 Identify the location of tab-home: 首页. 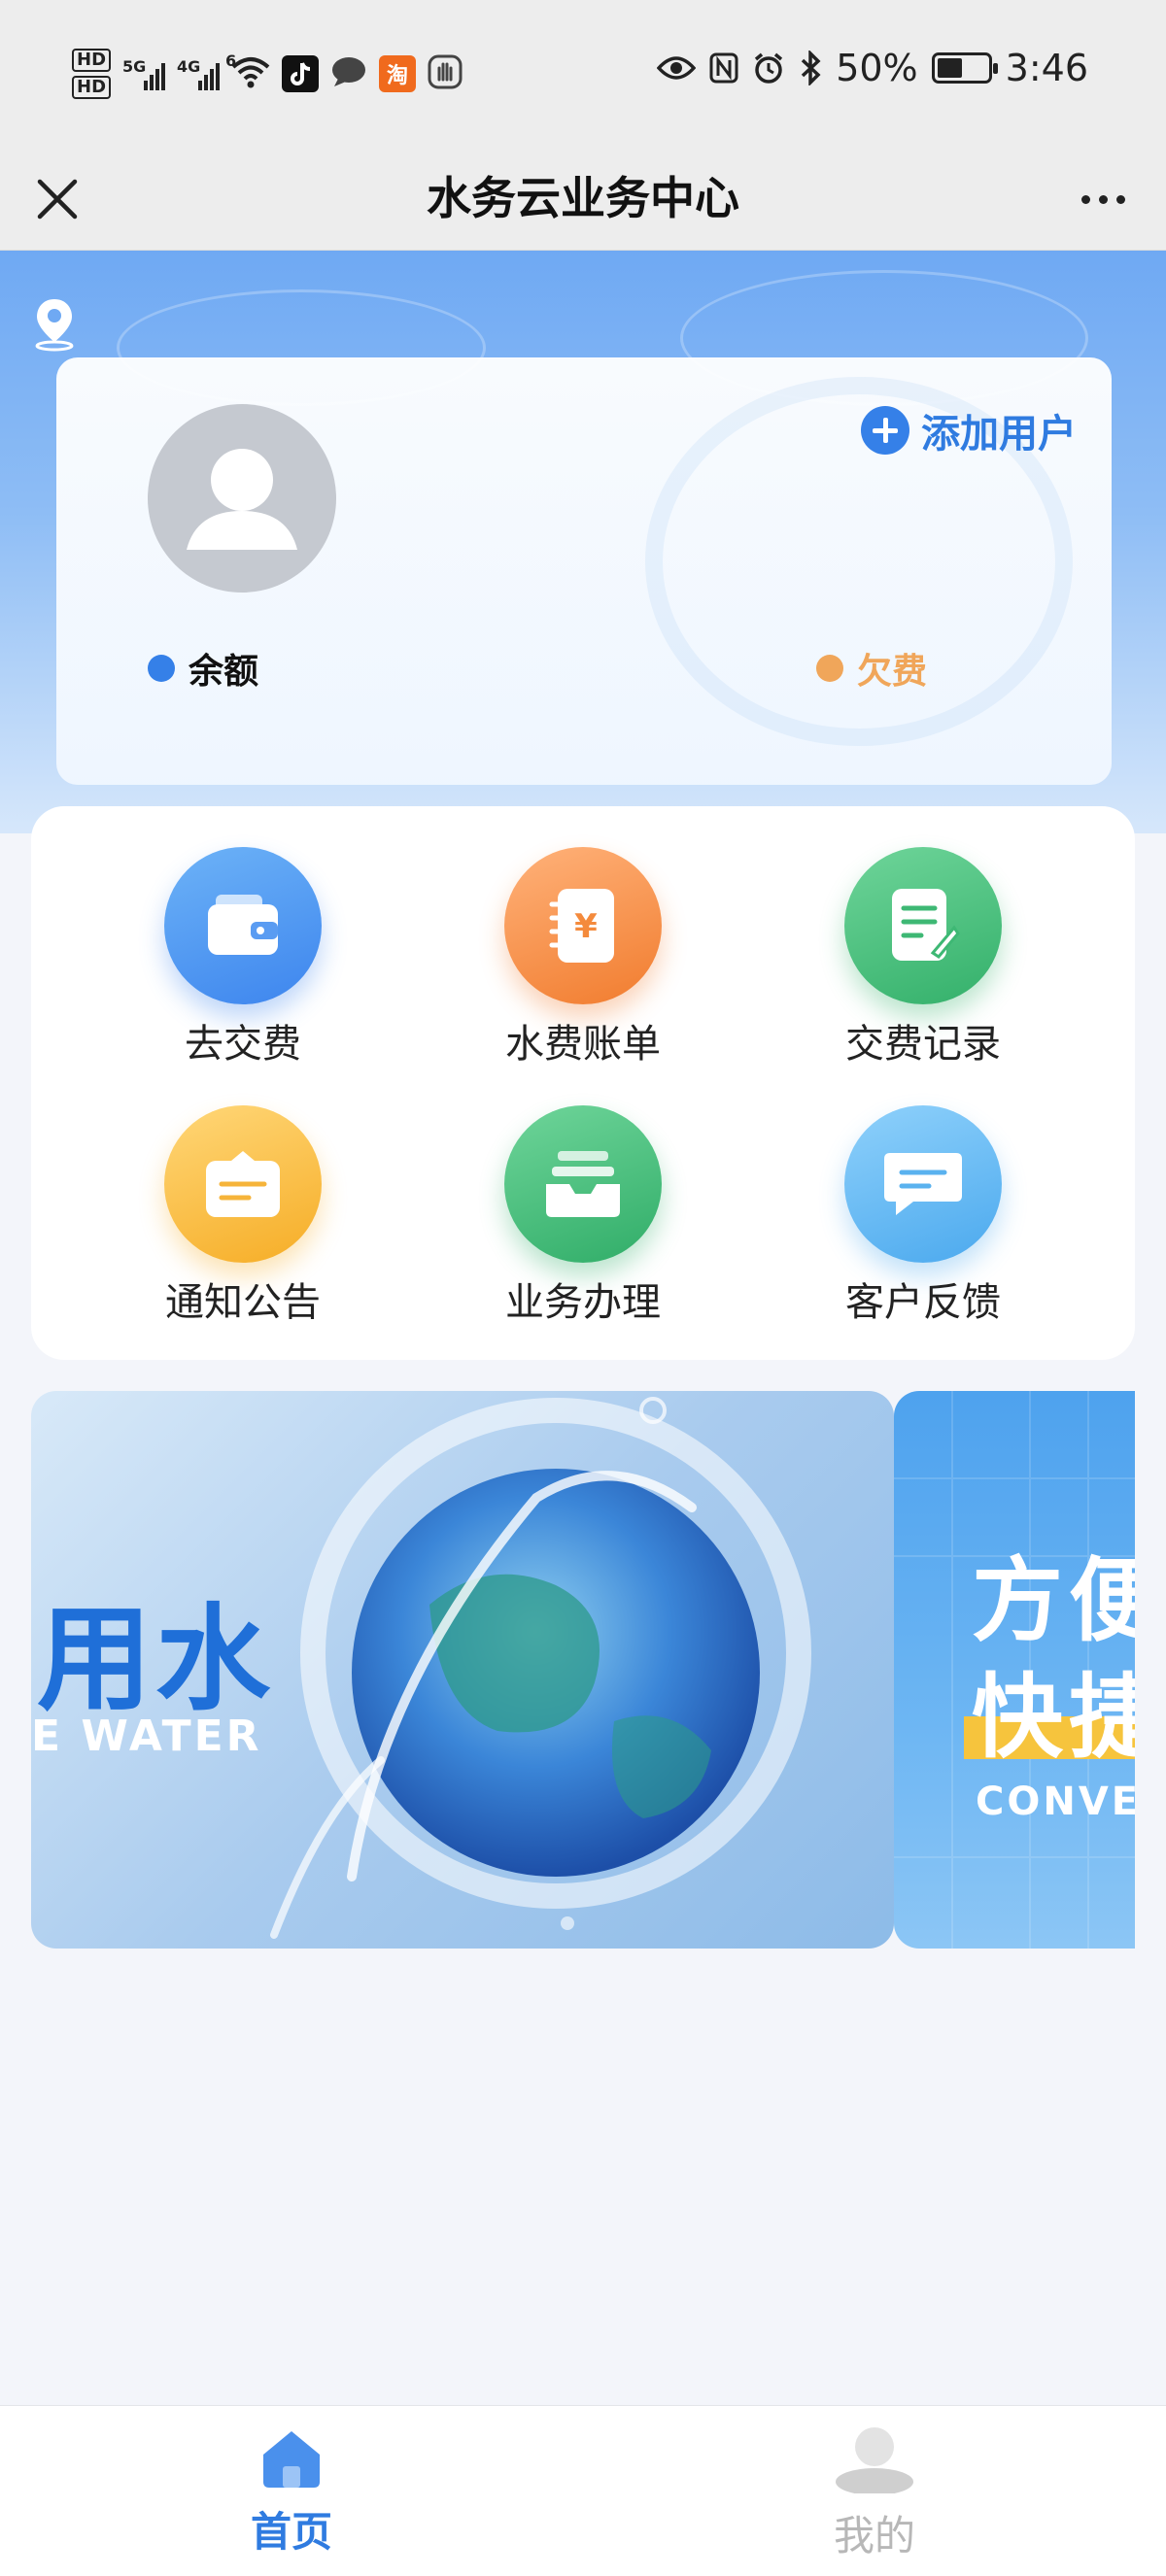
(291, 2498).